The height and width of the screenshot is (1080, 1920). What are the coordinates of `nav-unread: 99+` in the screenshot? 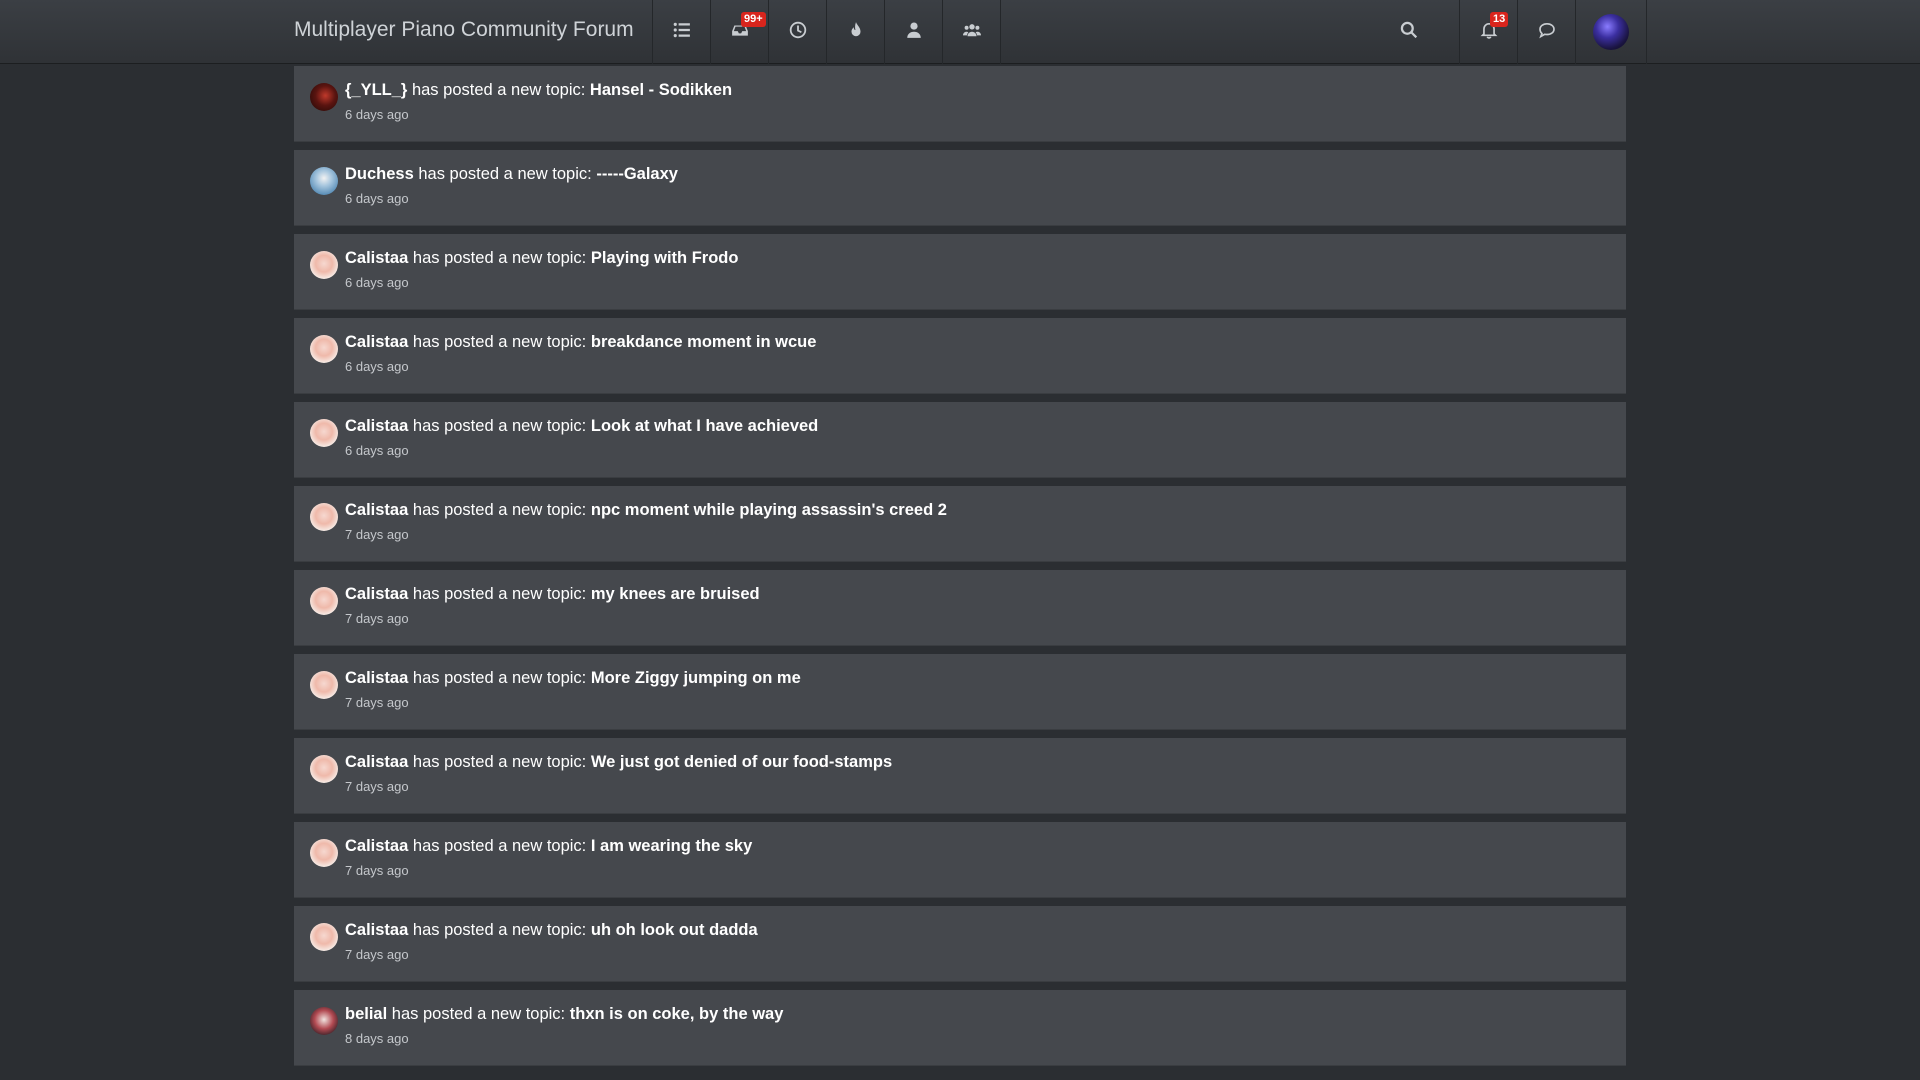 It's located at (739, 32).